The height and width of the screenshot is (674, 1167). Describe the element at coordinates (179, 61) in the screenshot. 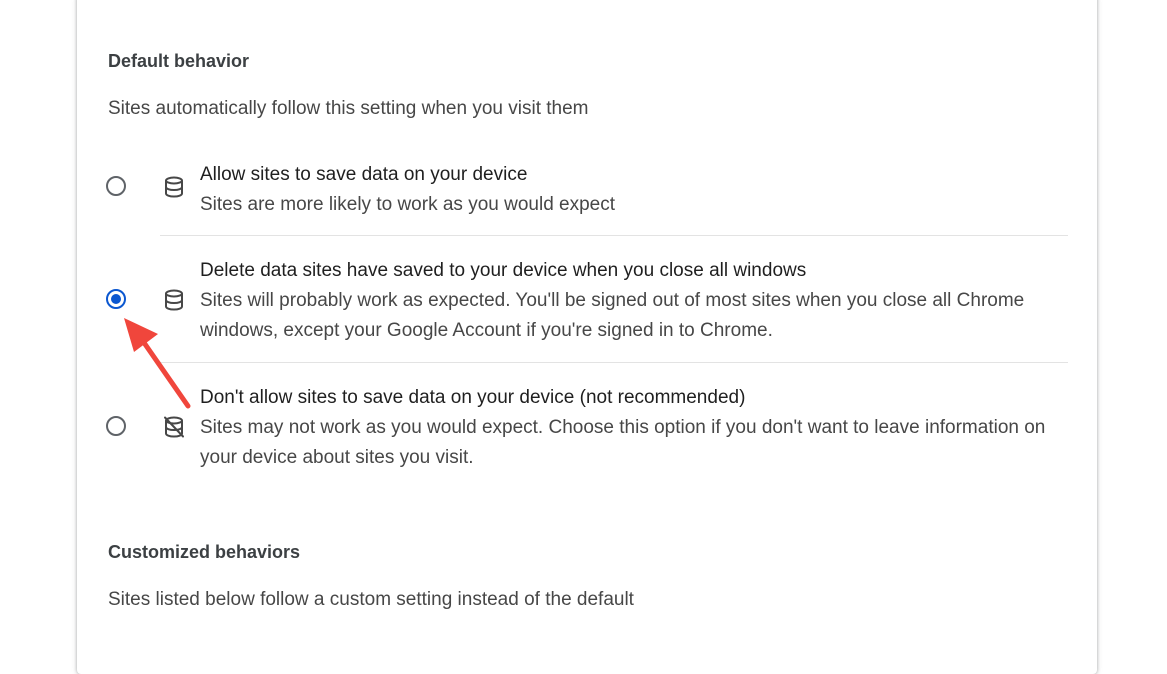

I see `default-behavior-heading: Default behavior` at that location.